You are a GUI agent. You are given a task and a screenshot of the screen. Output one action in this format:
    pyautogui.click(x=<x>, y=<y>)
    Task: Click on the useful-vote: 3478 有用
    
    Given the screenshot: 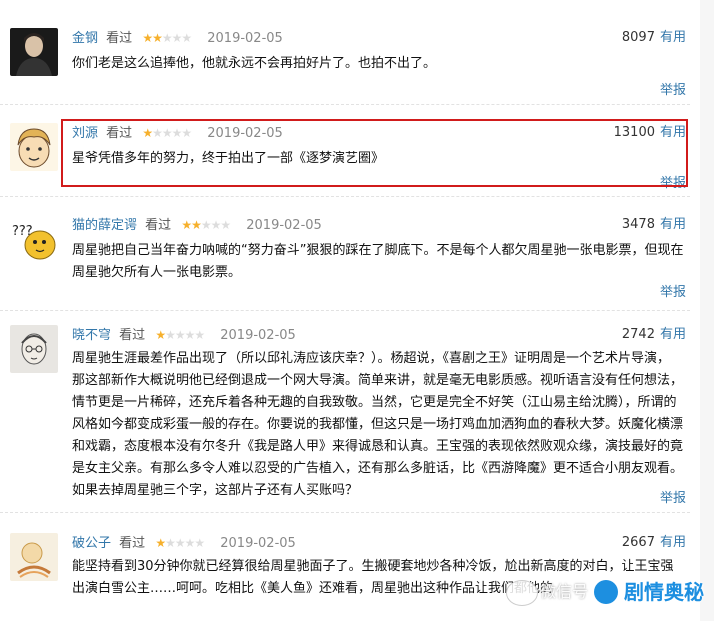 What is the action you would take?
    pyautogui.click(x=654, y=225)
    